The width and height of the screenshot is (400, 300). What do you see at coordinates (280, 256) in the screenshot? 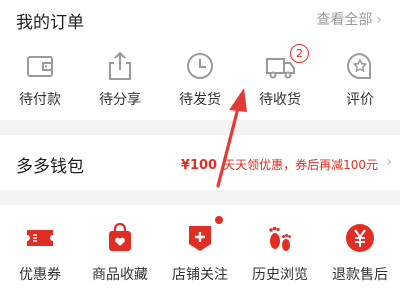
I see `service-history: 历史浏览` at bounding box center [280, 256].